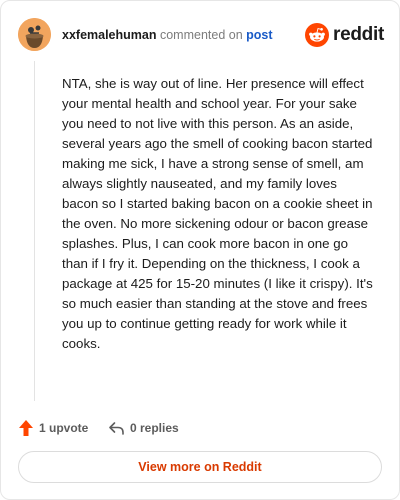 The width and height of the screenshot is (400, 500). I want to click on upvote-arrow-icon, so click(26, 428).